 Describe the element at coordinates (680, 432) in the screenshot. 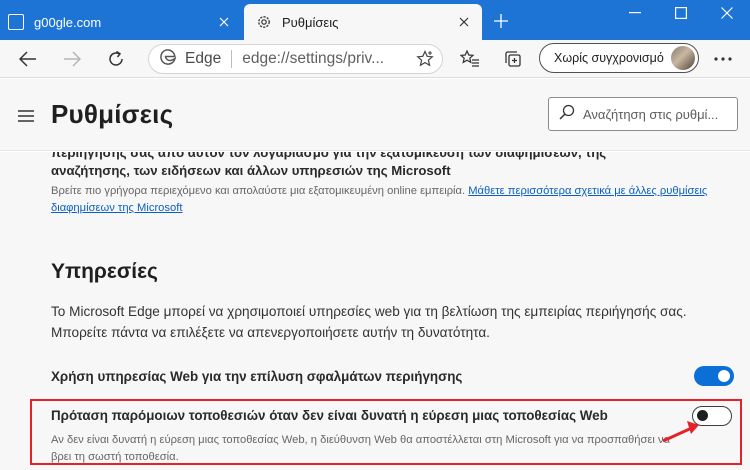

I see `red-arrow-icon` at that location.